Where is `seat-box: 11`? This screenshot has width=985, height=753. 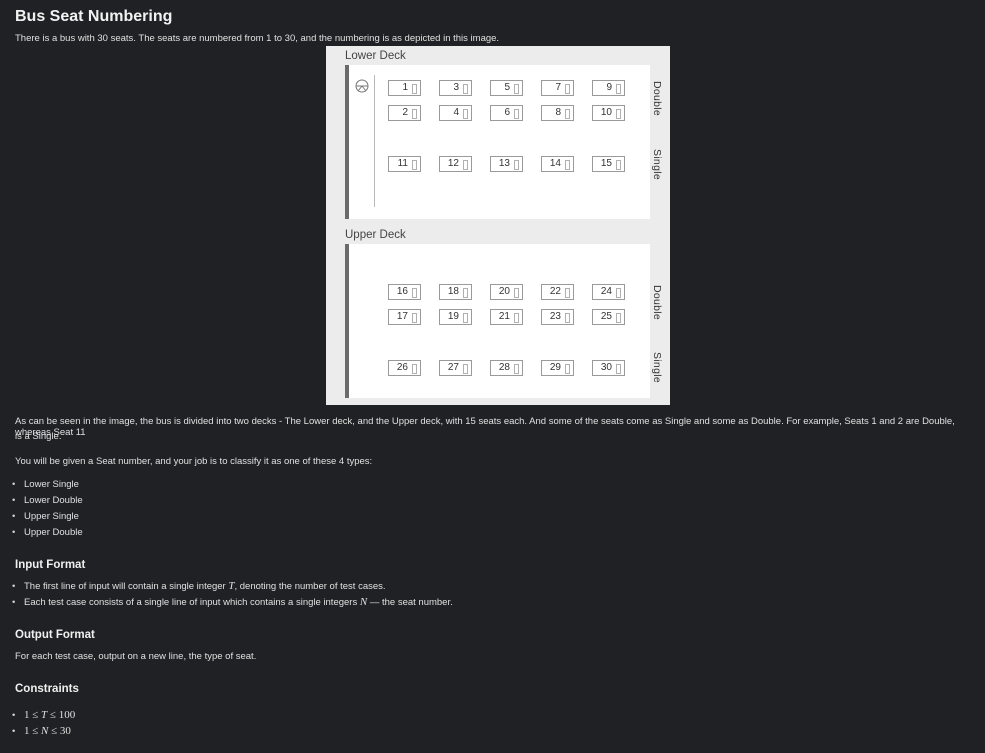
seat-box: 11 is located at coordinates (404, 164).